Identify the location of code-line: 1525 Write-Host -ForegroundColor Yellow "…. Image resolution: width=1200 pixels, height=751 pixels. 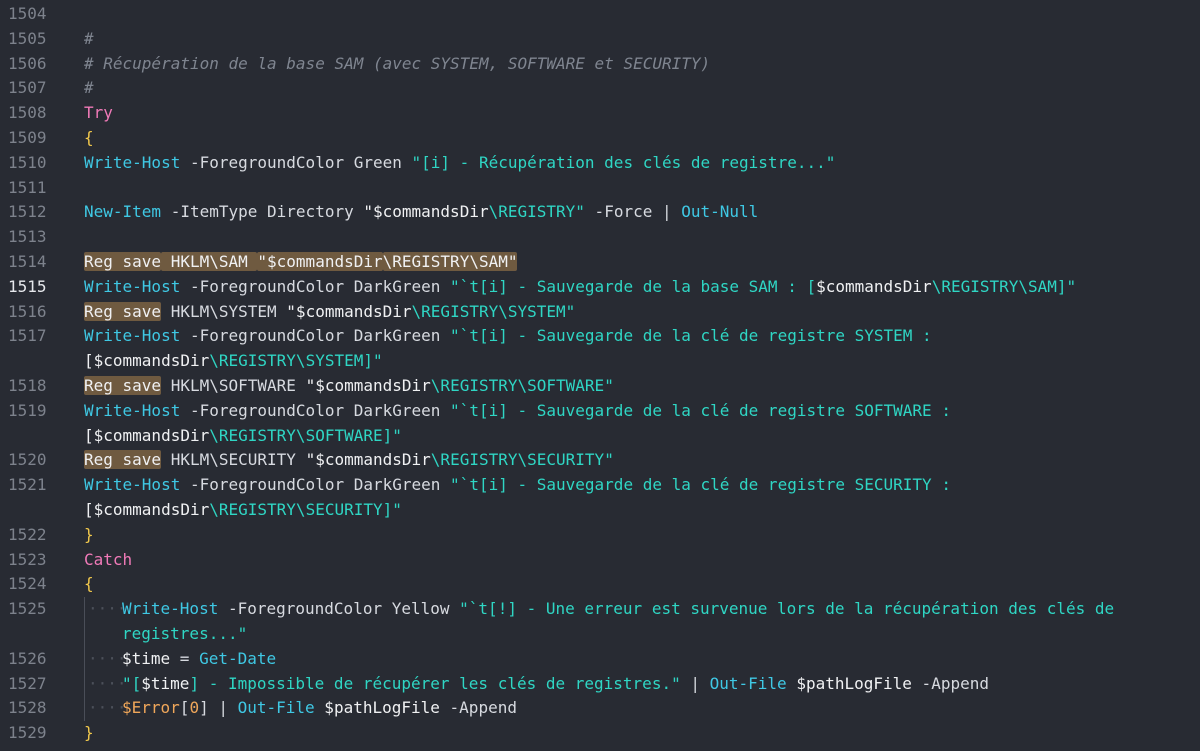
(600, 609).